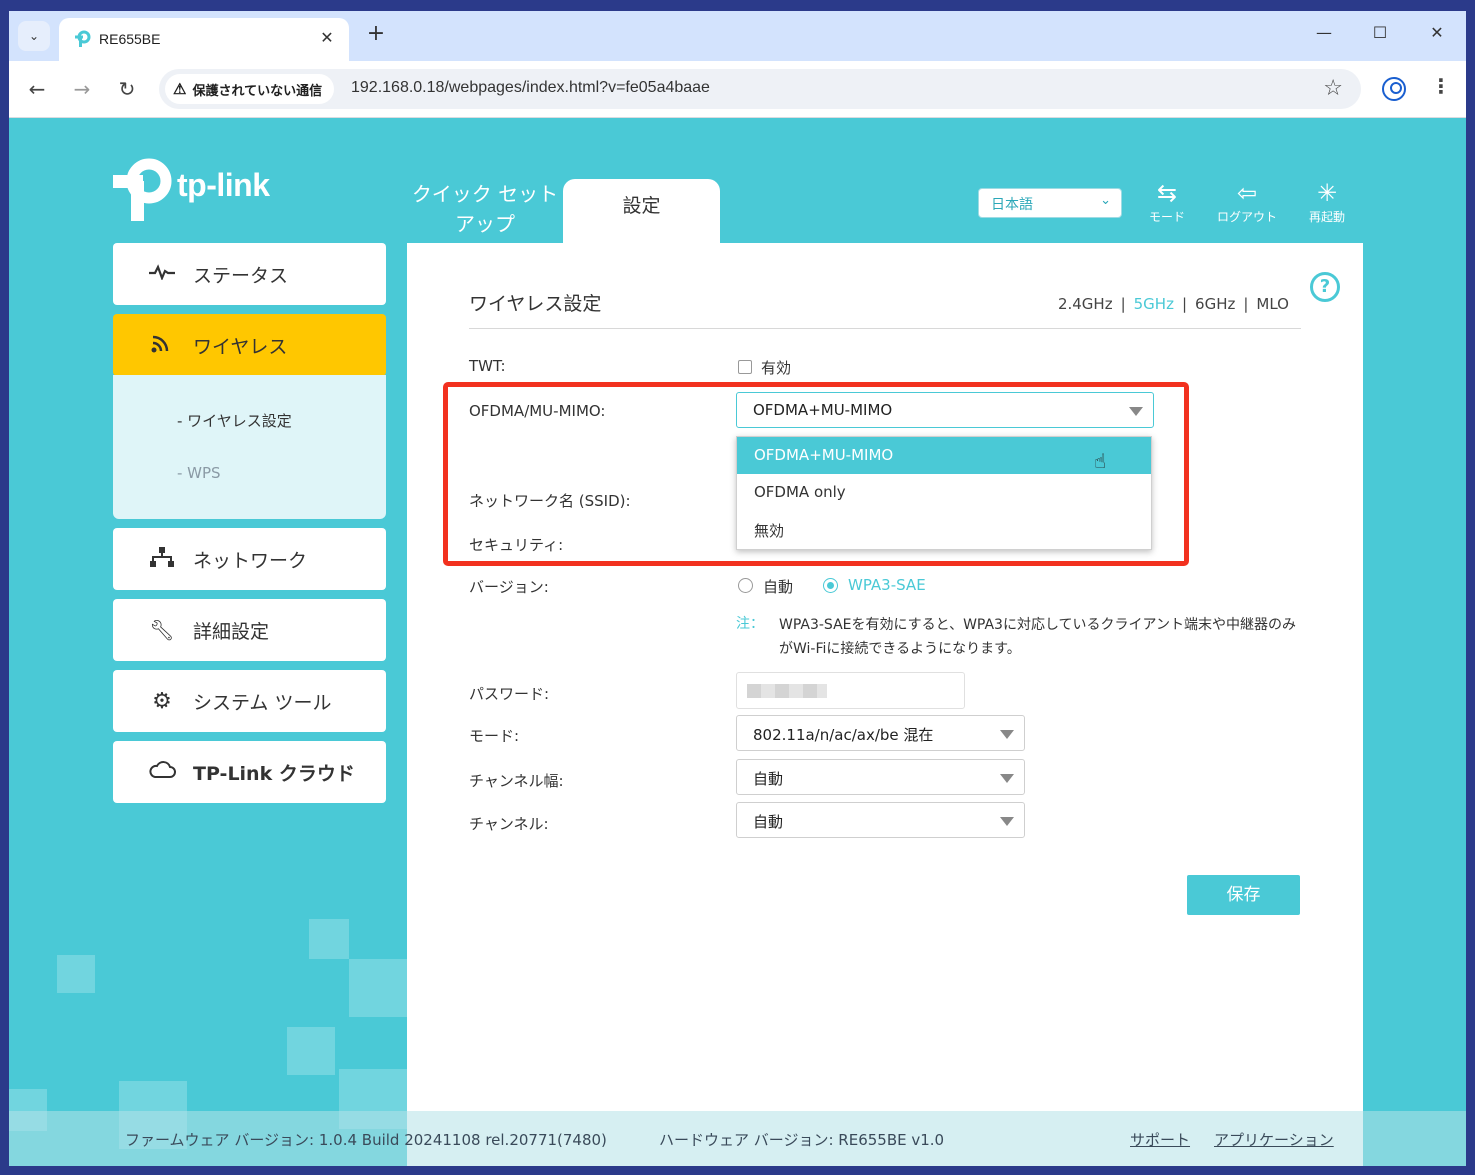 This screenshot has width=1475, height=1175. I want to click on twt-checkbox-label: 有効, so click(776, 367).